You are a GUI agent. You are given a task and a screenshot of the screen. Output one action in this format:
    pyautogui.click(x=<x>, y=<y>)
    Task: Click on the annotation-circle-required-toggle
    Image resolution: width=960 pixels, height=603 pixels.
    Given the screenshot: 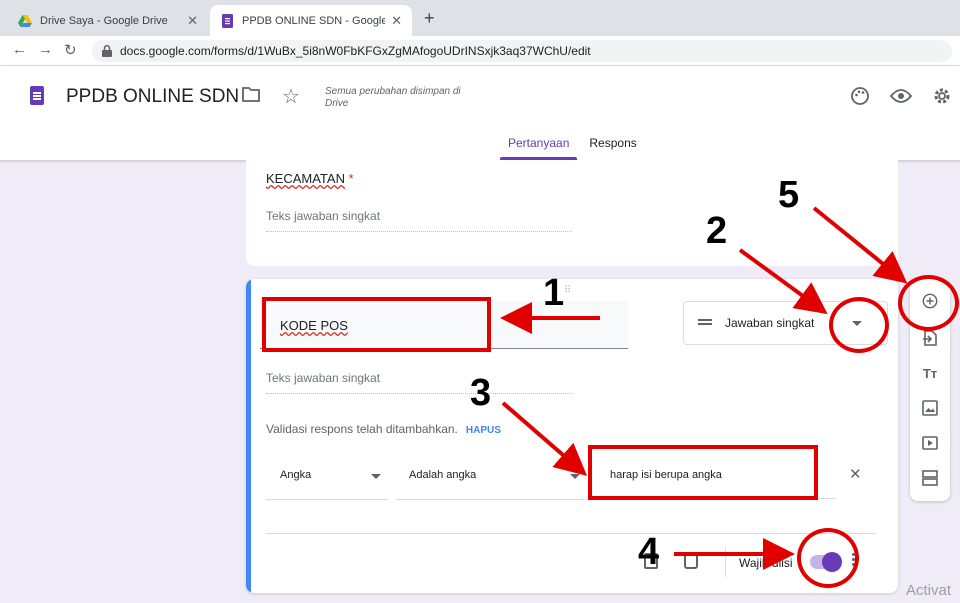 What is the action you would take?
    pyautogui.click(x=828, y=558)
    